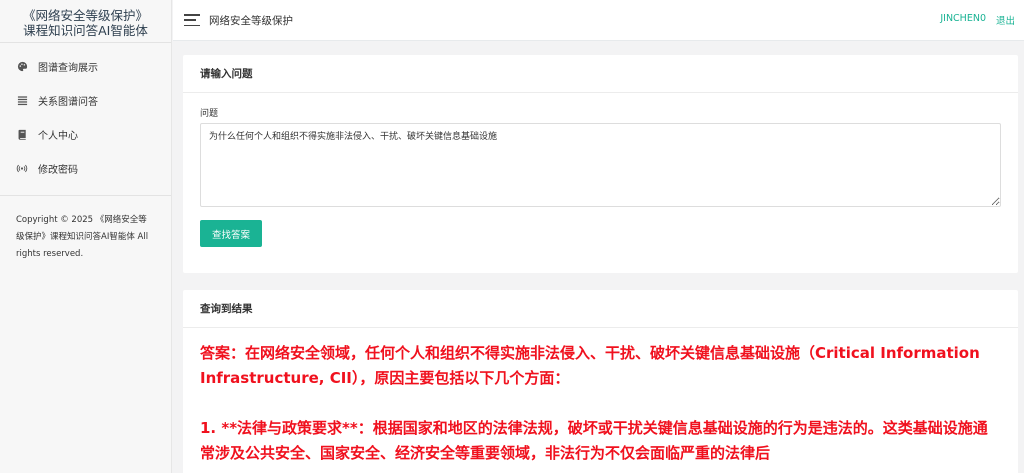 This screenshot has height=473, width=1024. Describe the element at coordinates (58, 136) in the screenshot. I see `sidebar-item-label: 个人中心` at that location.